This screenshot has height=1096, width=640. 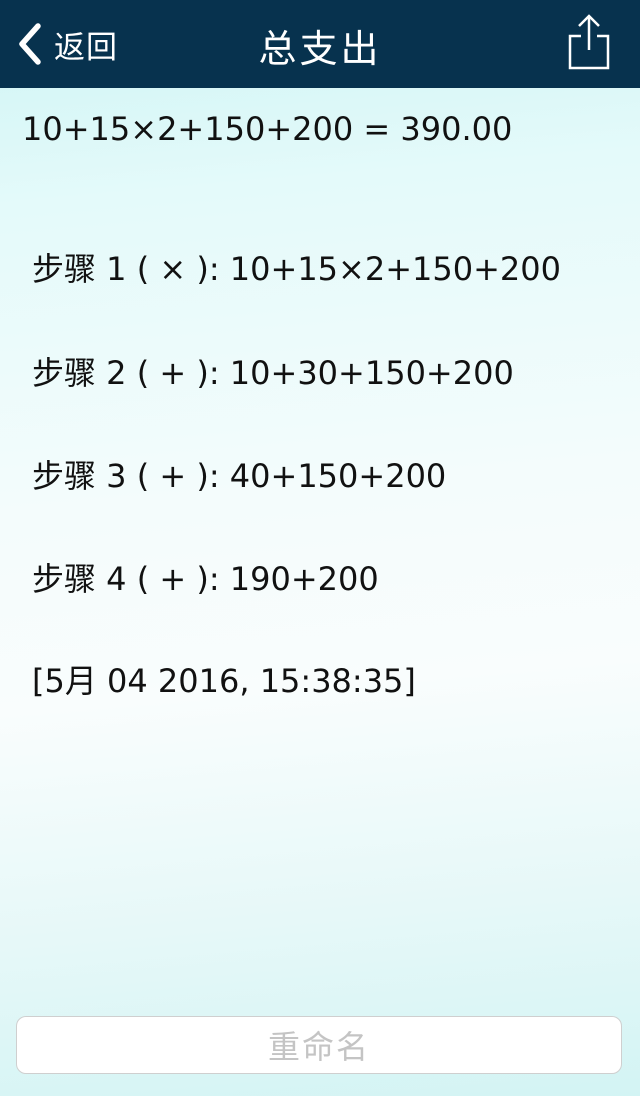 What do you see at coordinates (320, 49) in the screenshot?
I see `page-title: 总支出` at bounding box center [320, 49].